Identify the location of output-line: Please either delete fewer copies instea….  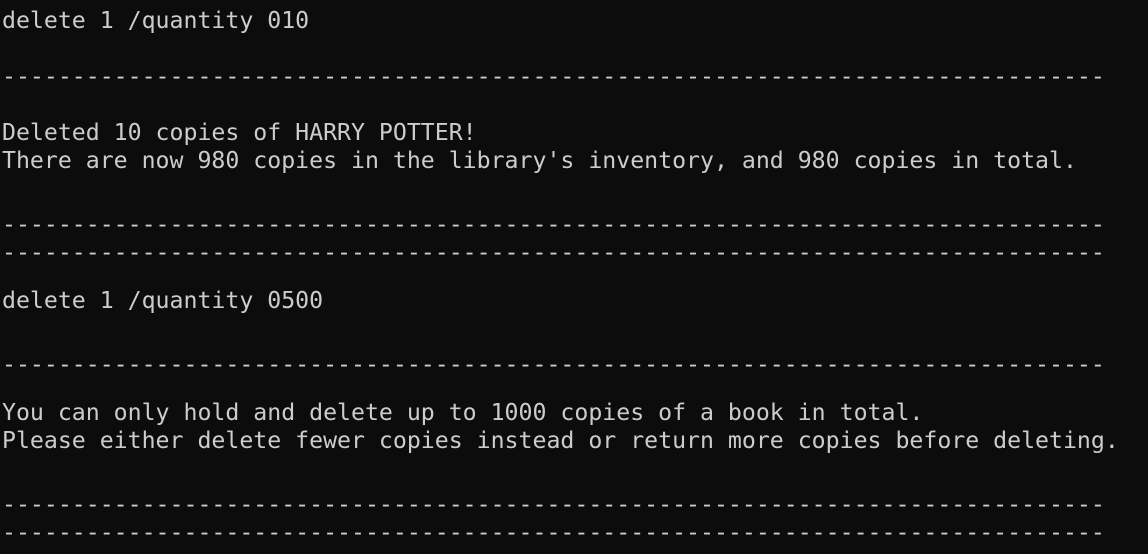
(560, 440).